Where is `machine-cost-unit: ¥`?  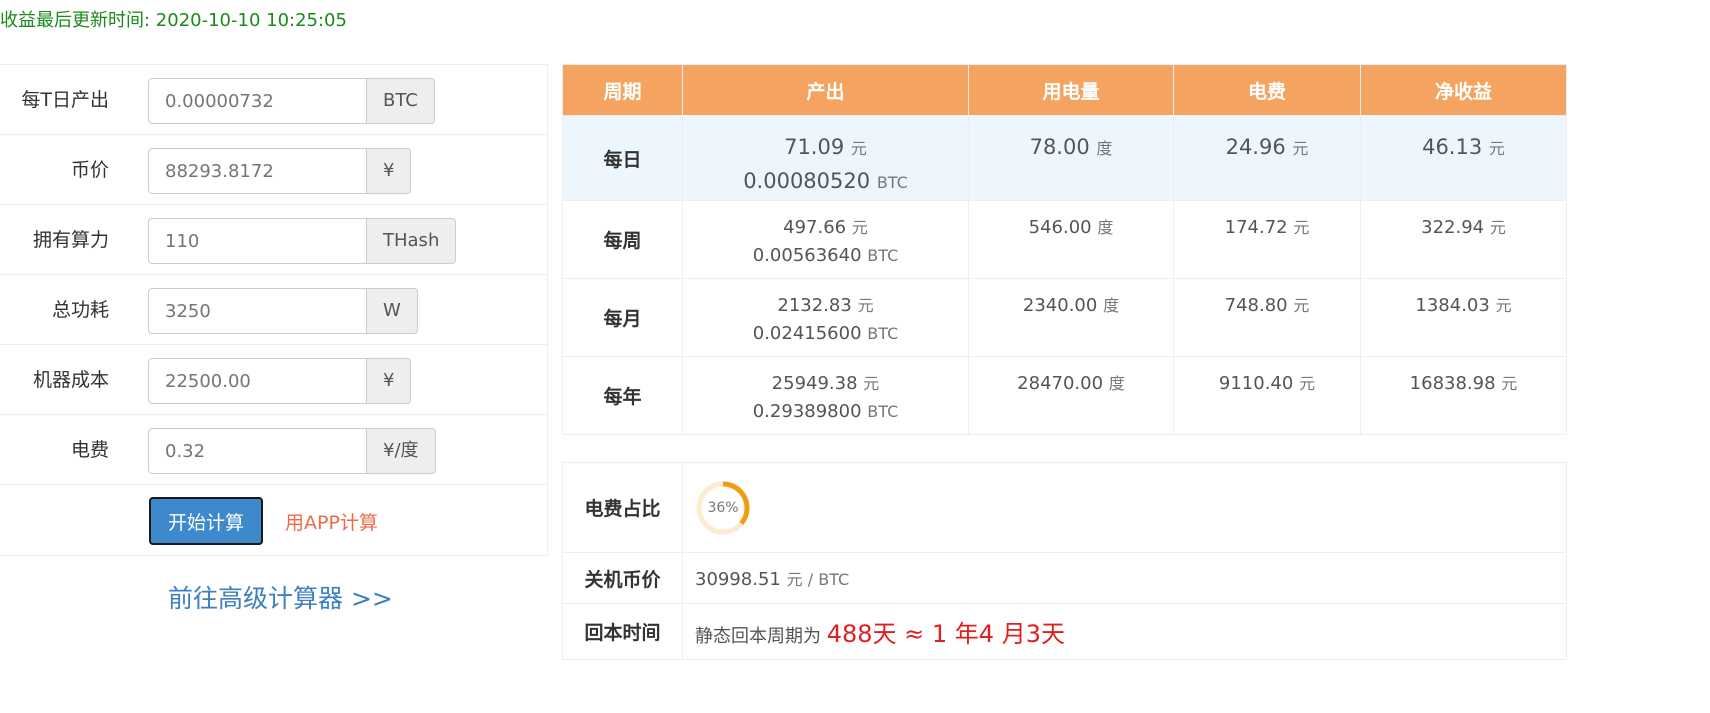
machine-cost-unit: ¥ is located at coordinates (389, 381).